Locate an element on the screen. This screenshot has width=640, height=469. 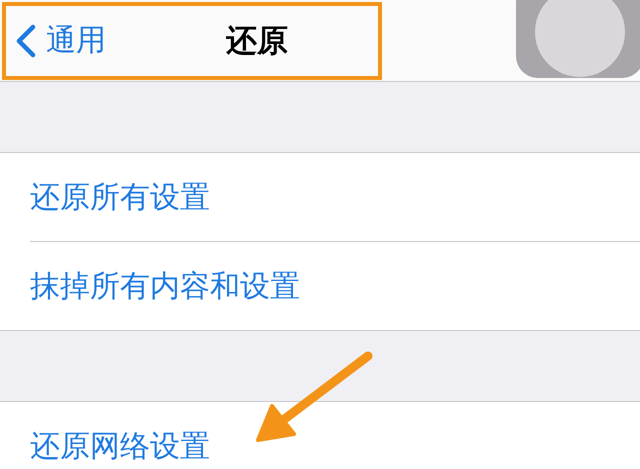
assistive-touch-button is located at coordinates (578, 39).